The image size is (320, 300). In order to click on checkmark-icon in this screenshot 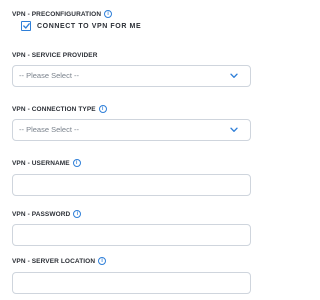, I will do `click(26, 26)`.